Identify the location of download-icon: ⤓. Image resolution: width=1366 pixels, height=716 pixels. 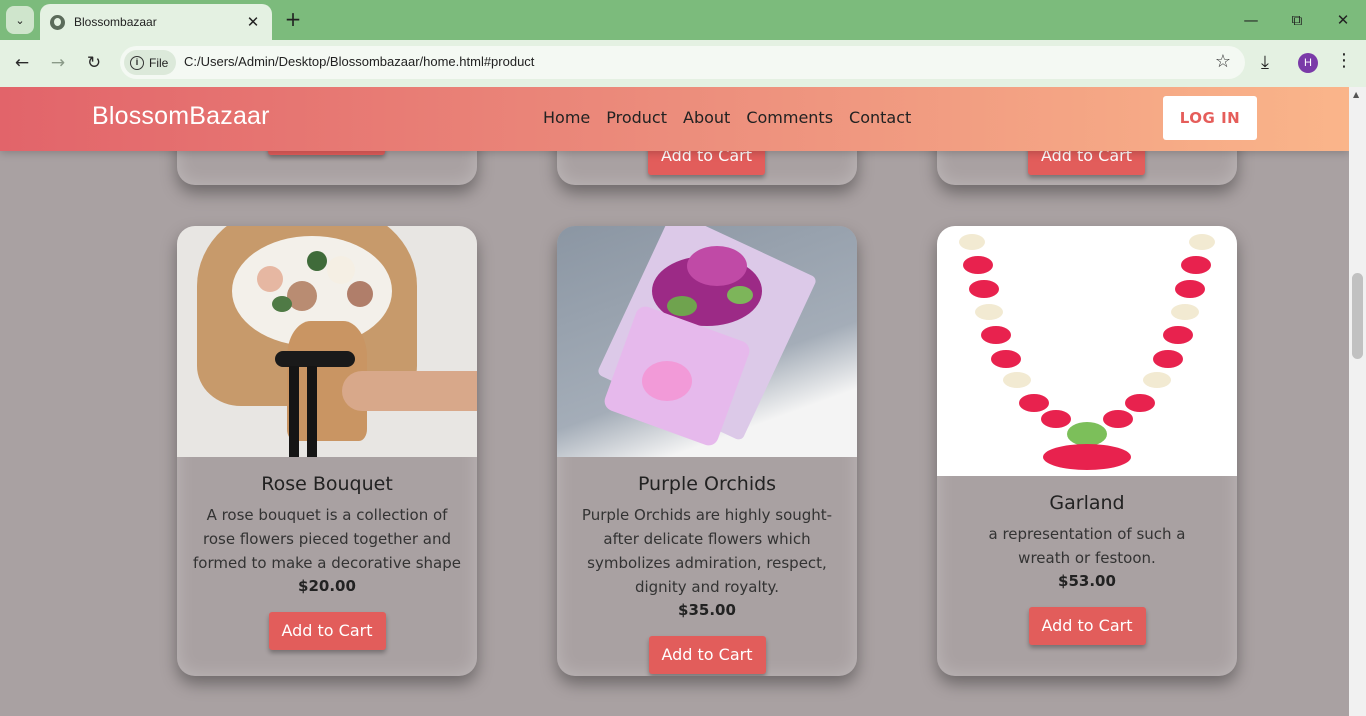
(1265, 62).